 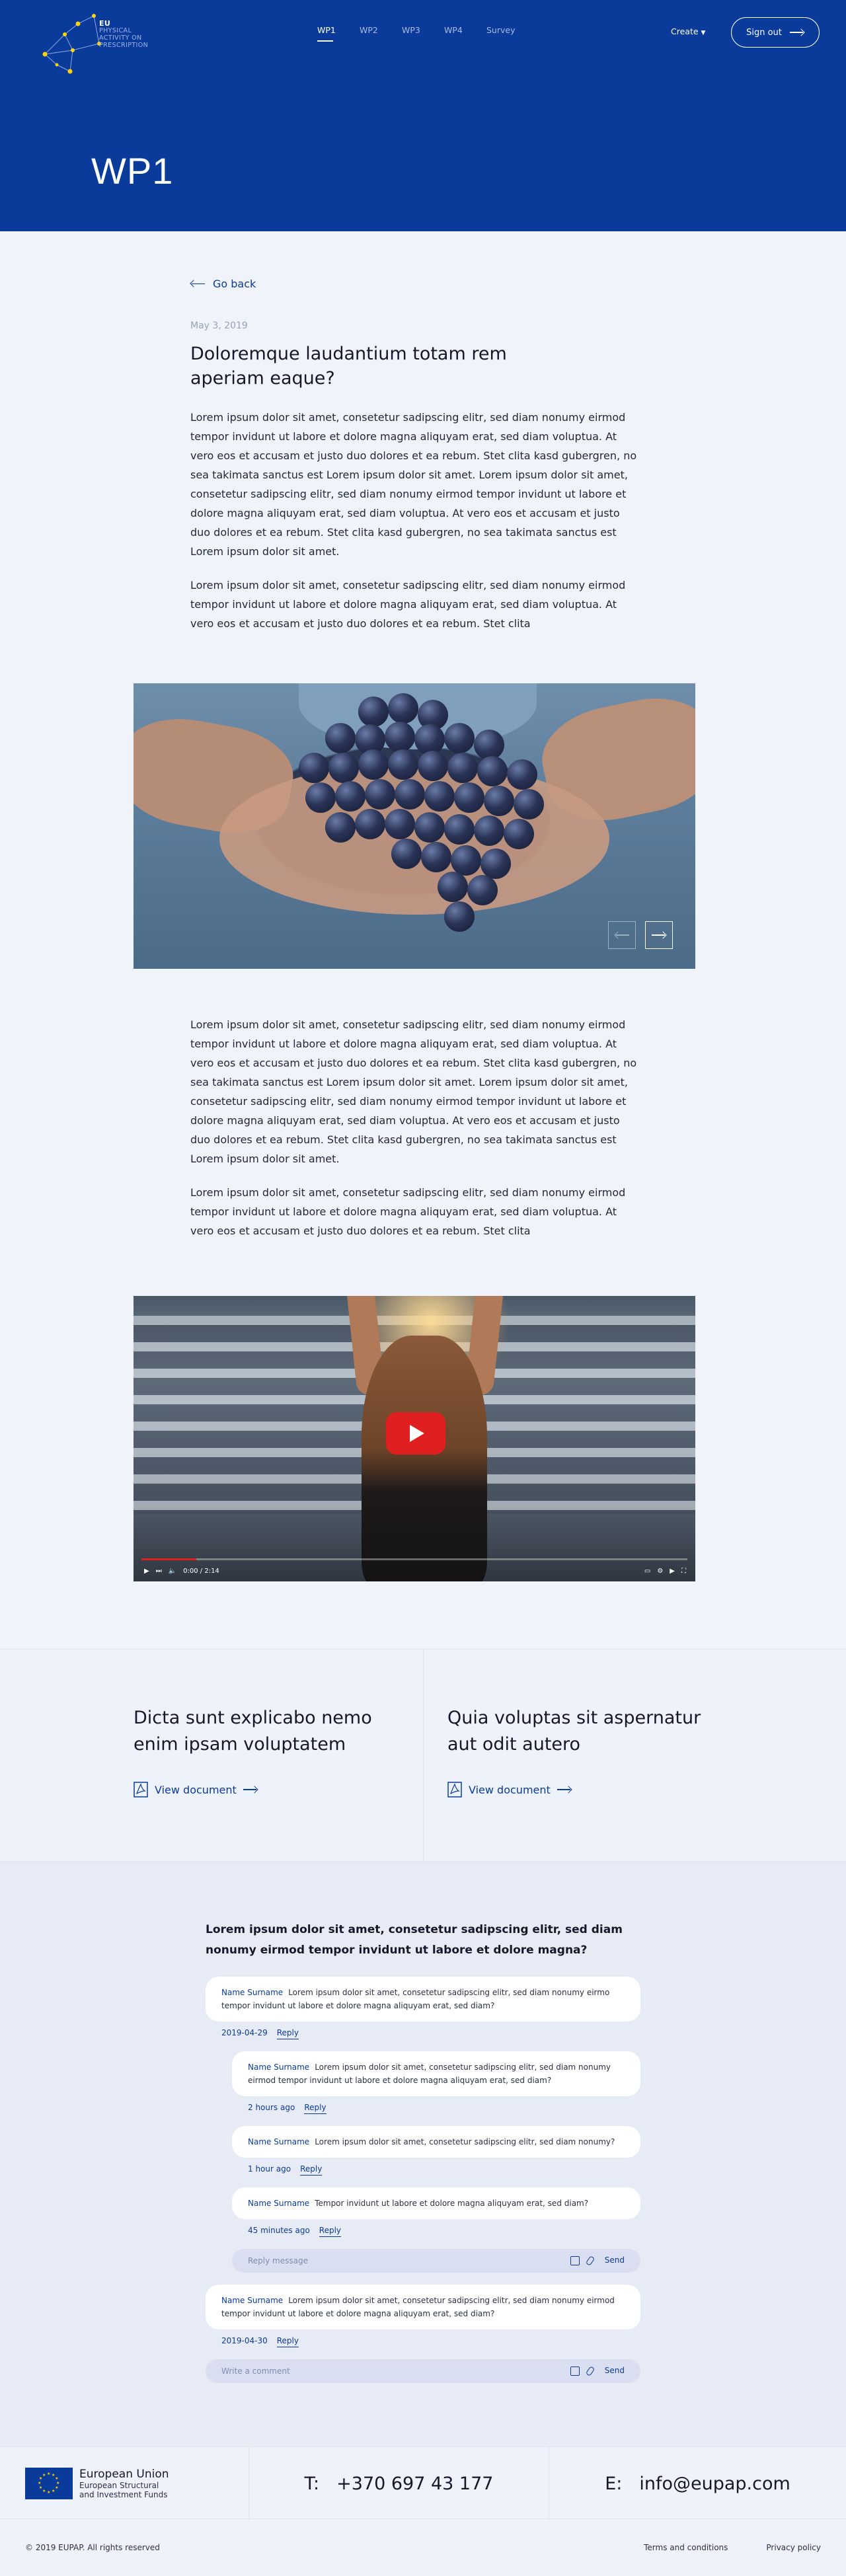 What do you see at coordinates (430, 2342) in the screenshot?
I see `comment-meta: 2019-04-30 Reply` at bounding box center [430, 2342].